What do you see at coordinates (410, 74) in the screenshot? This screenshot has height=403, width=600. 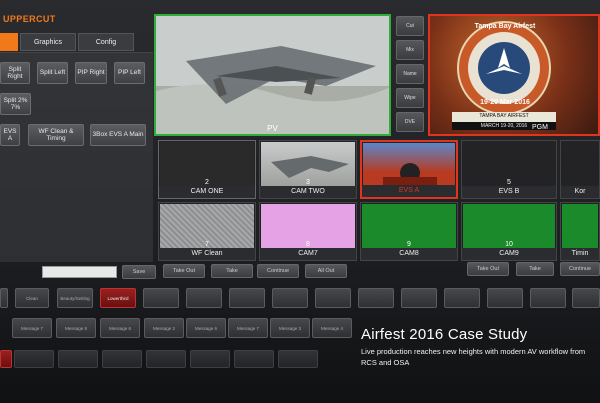 I see `name-button: Name` at bounding box center [410, 74].